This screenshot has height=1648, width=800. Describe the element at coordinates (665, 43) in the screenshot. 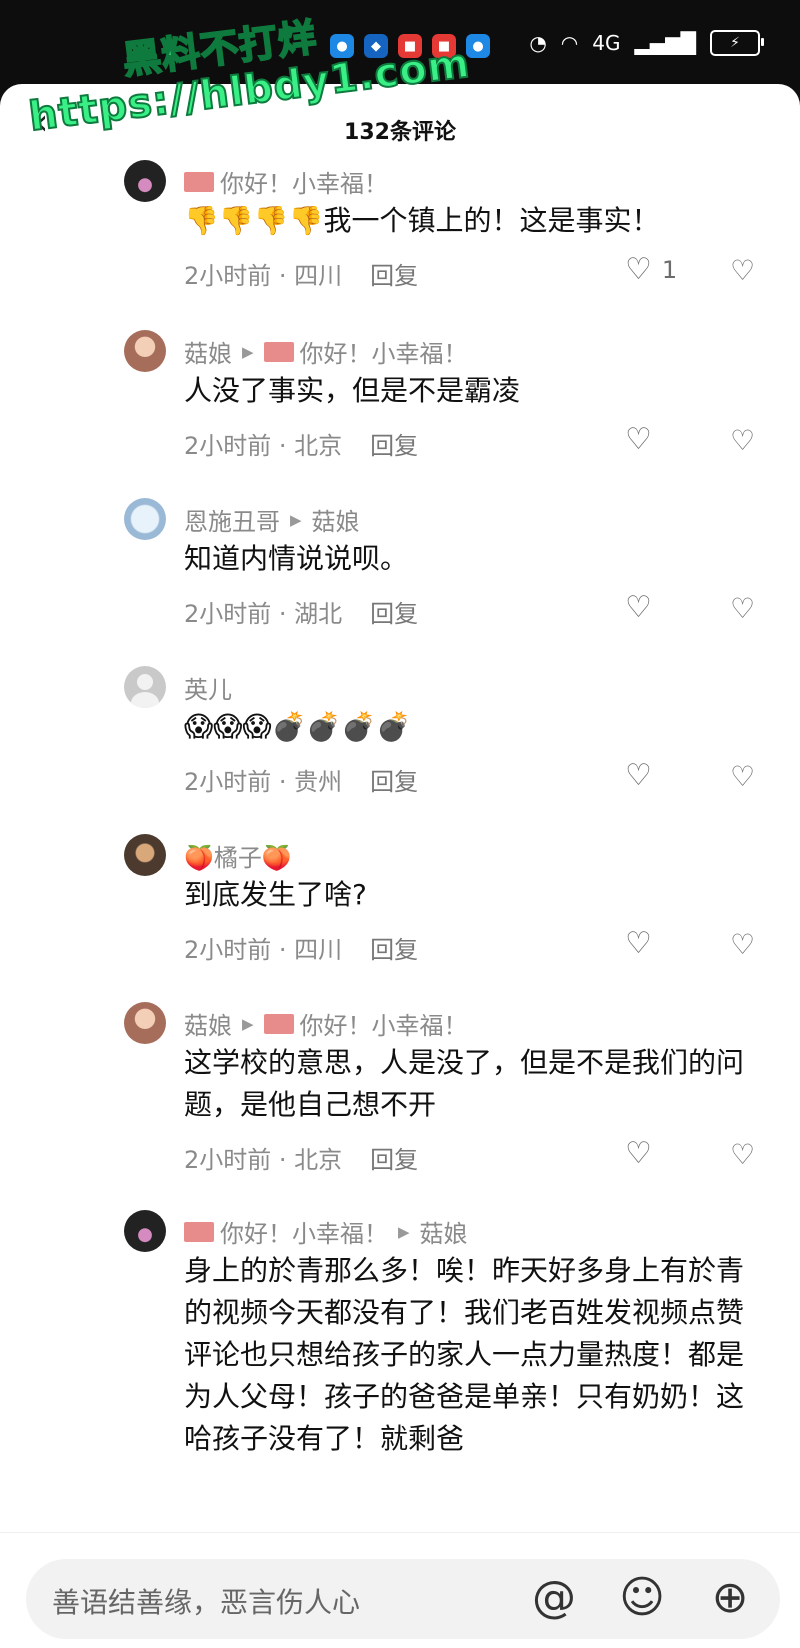

I see `signal-icon: ▂▄▆█` at that location.